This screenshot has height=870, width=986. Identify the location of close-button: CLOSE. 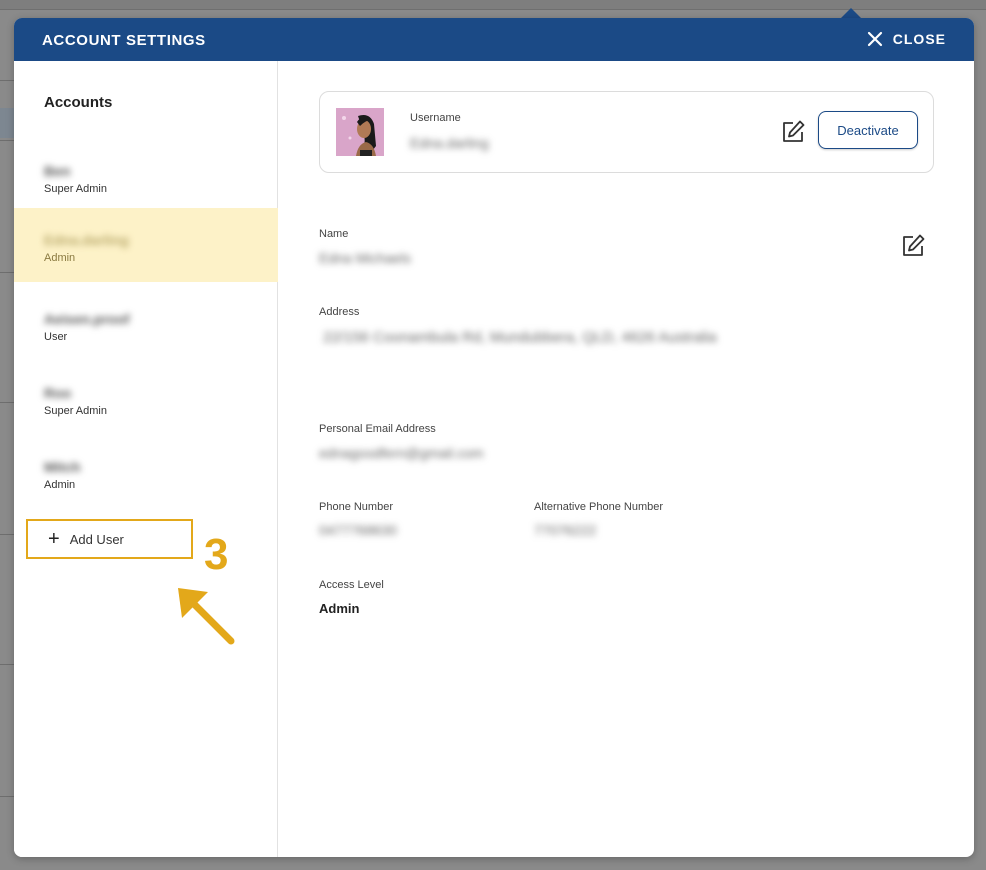
(906, 39).